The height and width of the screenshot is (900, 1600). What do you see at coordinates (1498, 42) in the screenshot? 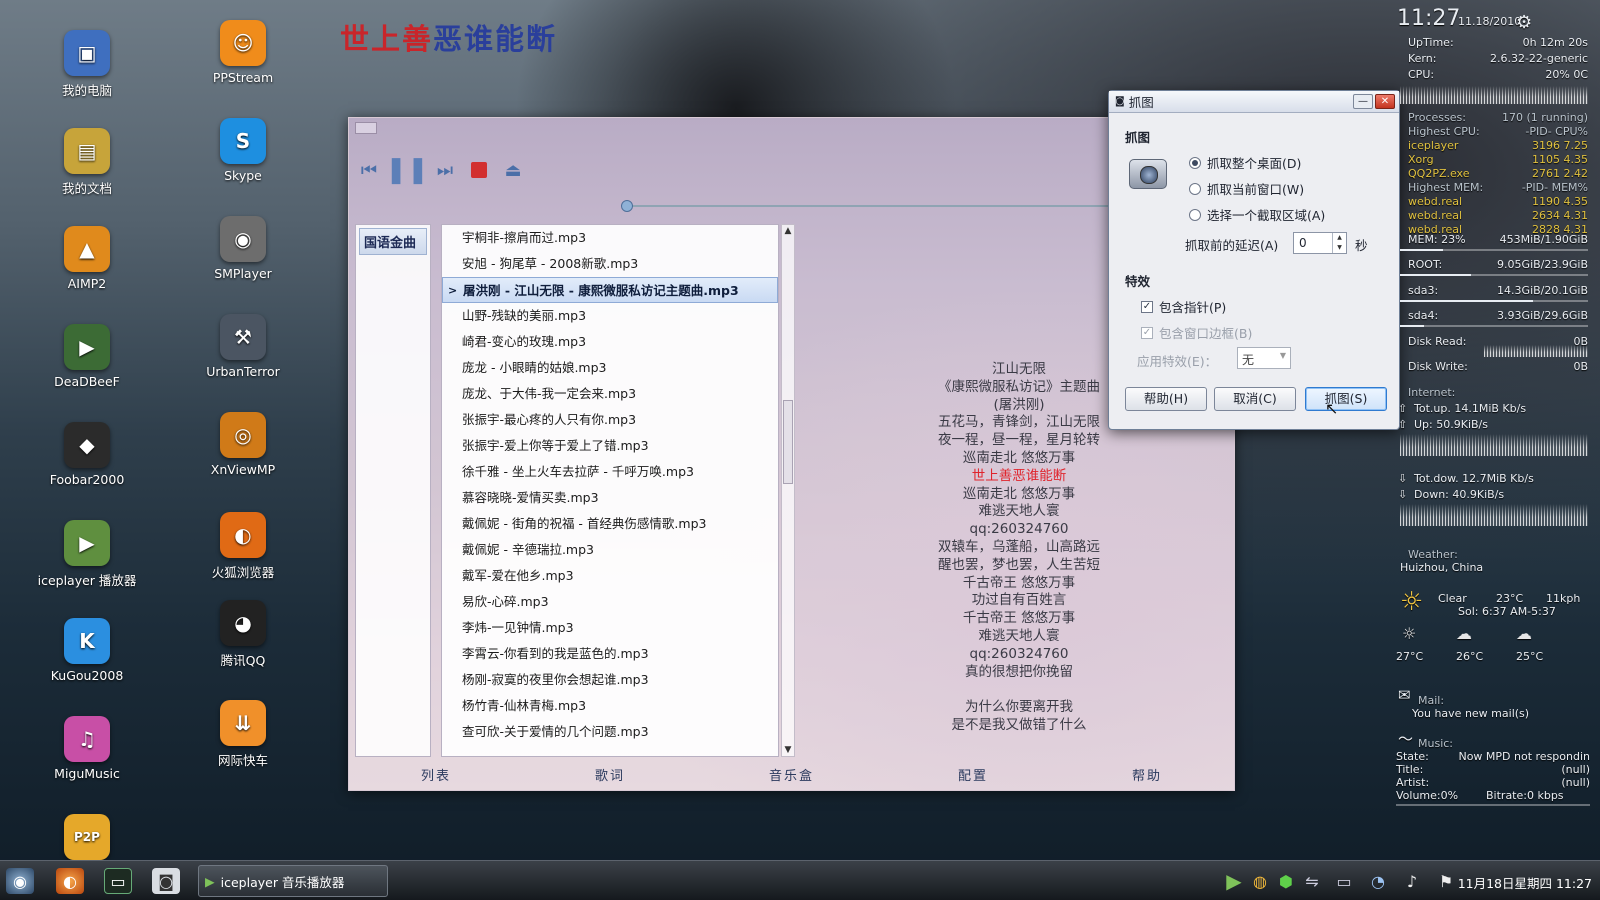
I see `uptime-row: UpTime: 0h 12m 20s` at bounding box center [1498, 42].